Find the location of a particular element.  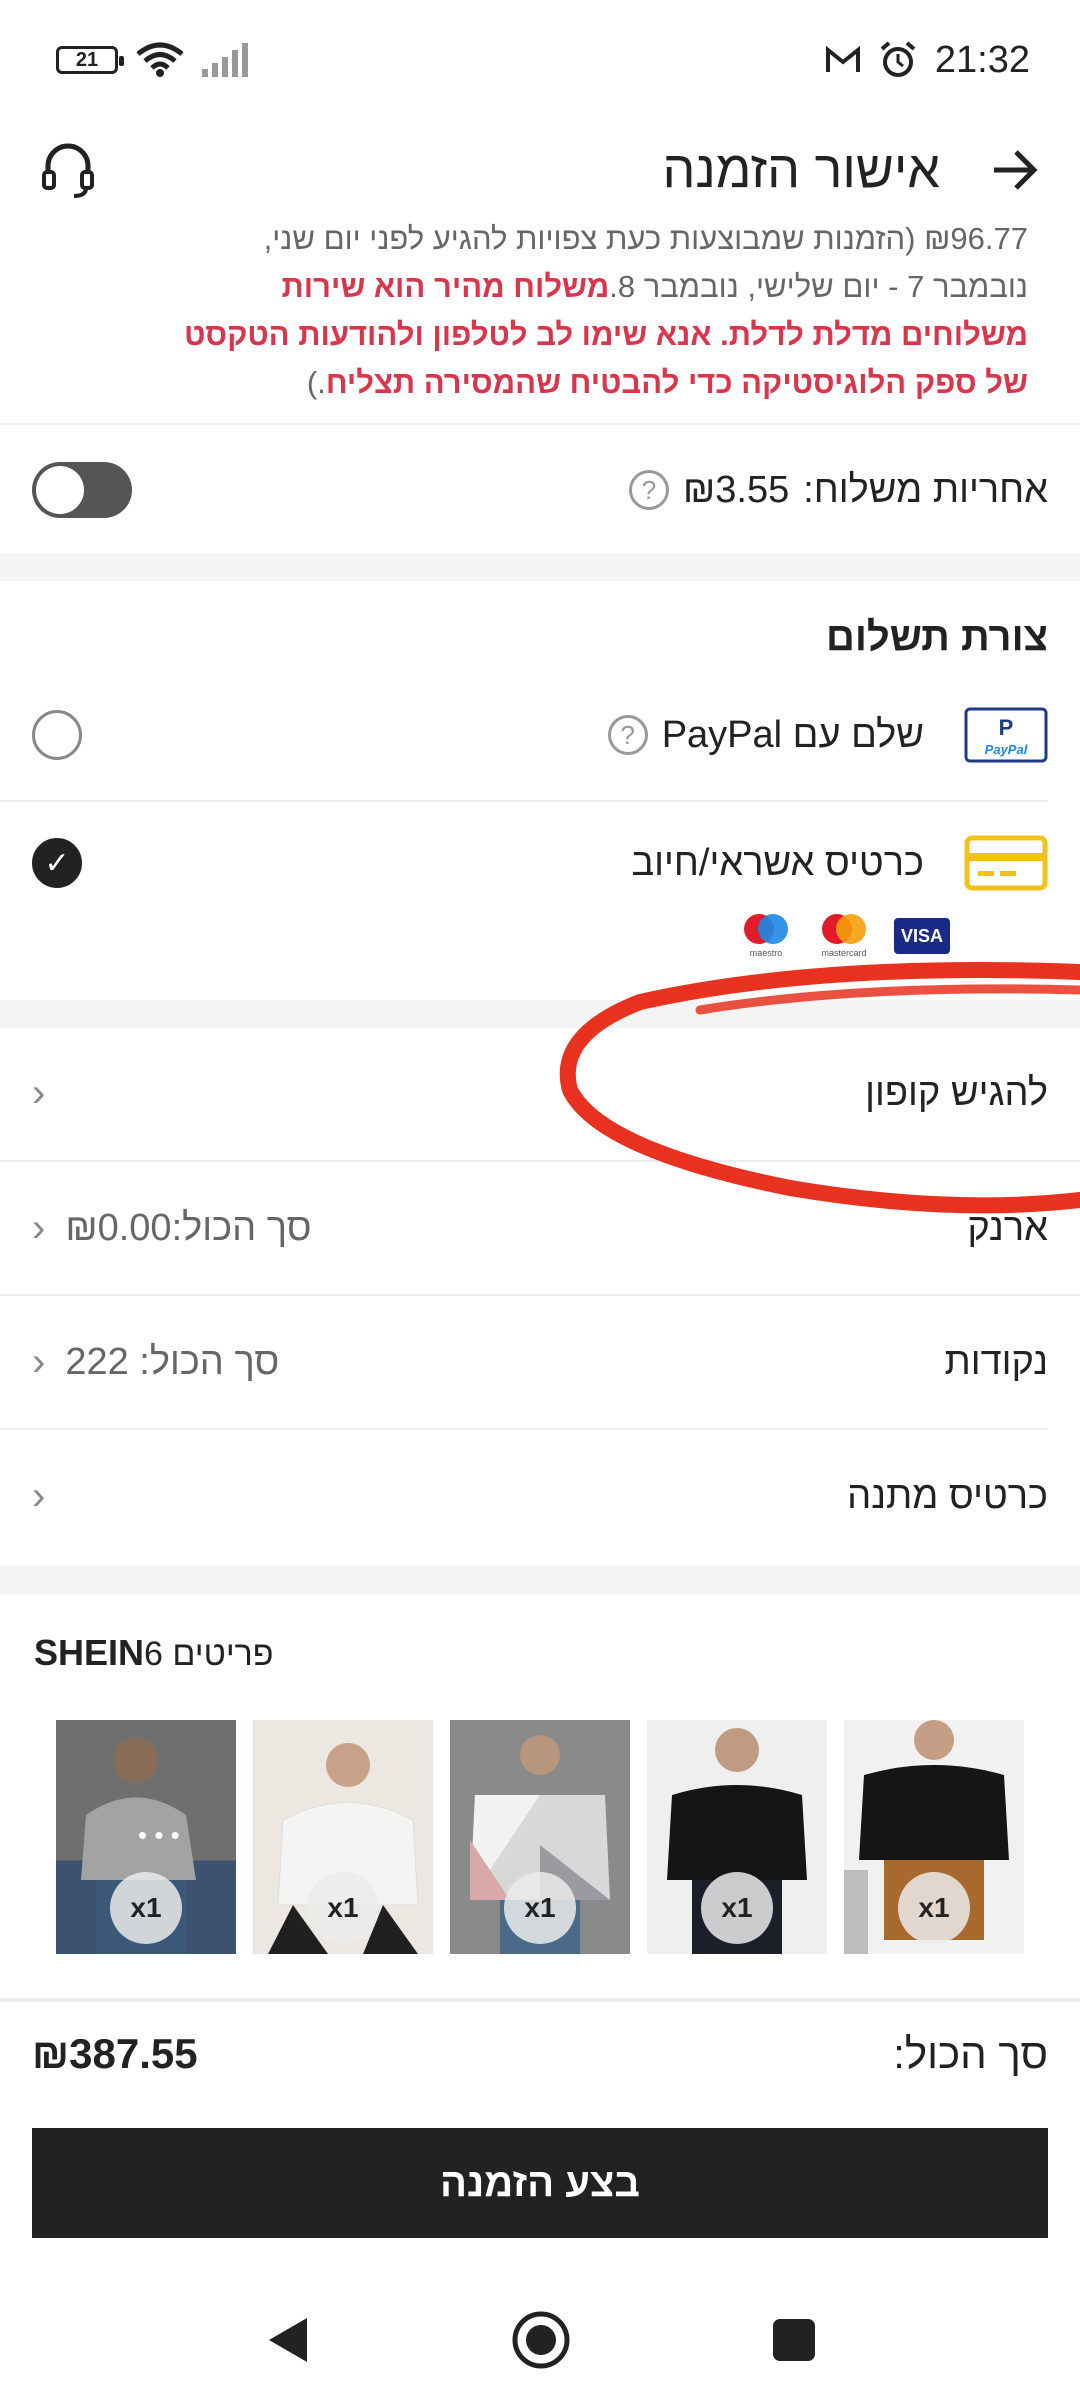

product-thumb: • • • x1 is located at coordinates (146, 1837).